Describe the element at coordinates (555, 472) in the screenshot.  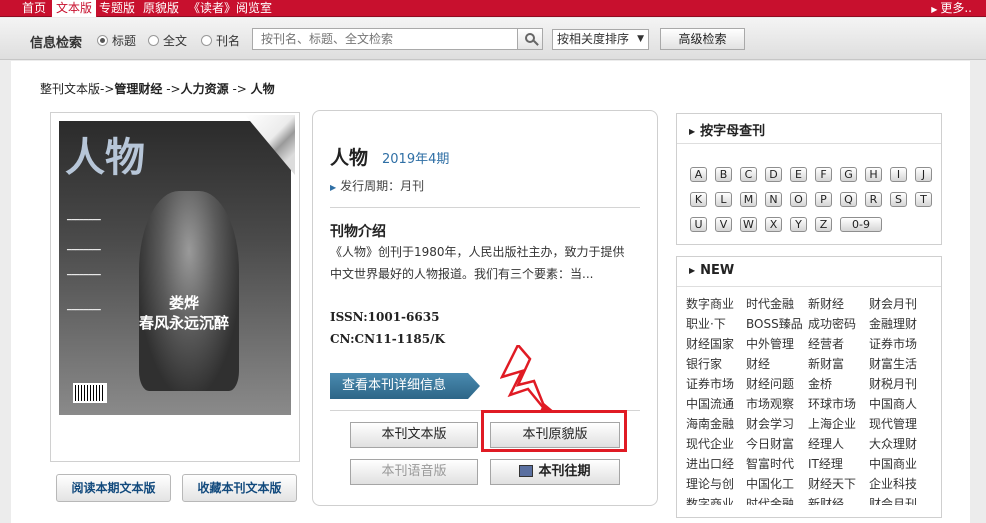
I see `past-issues-button: 本刊往期` at that location.